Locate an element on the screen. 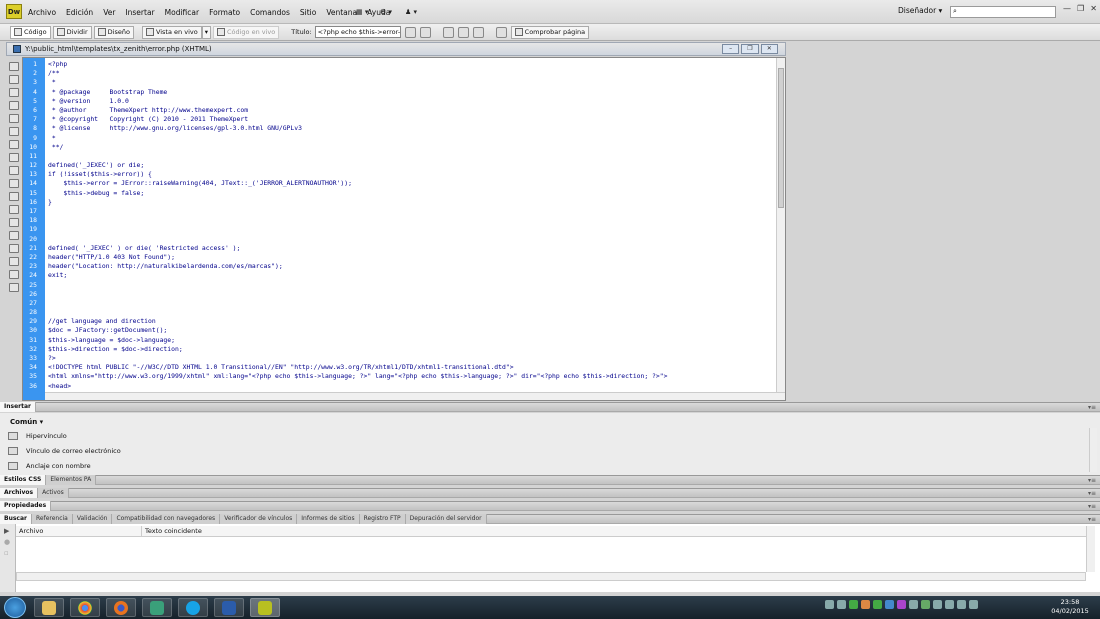 This screenshot has width=1100, height=619. validate-icon is located at coordinates (501, 32).